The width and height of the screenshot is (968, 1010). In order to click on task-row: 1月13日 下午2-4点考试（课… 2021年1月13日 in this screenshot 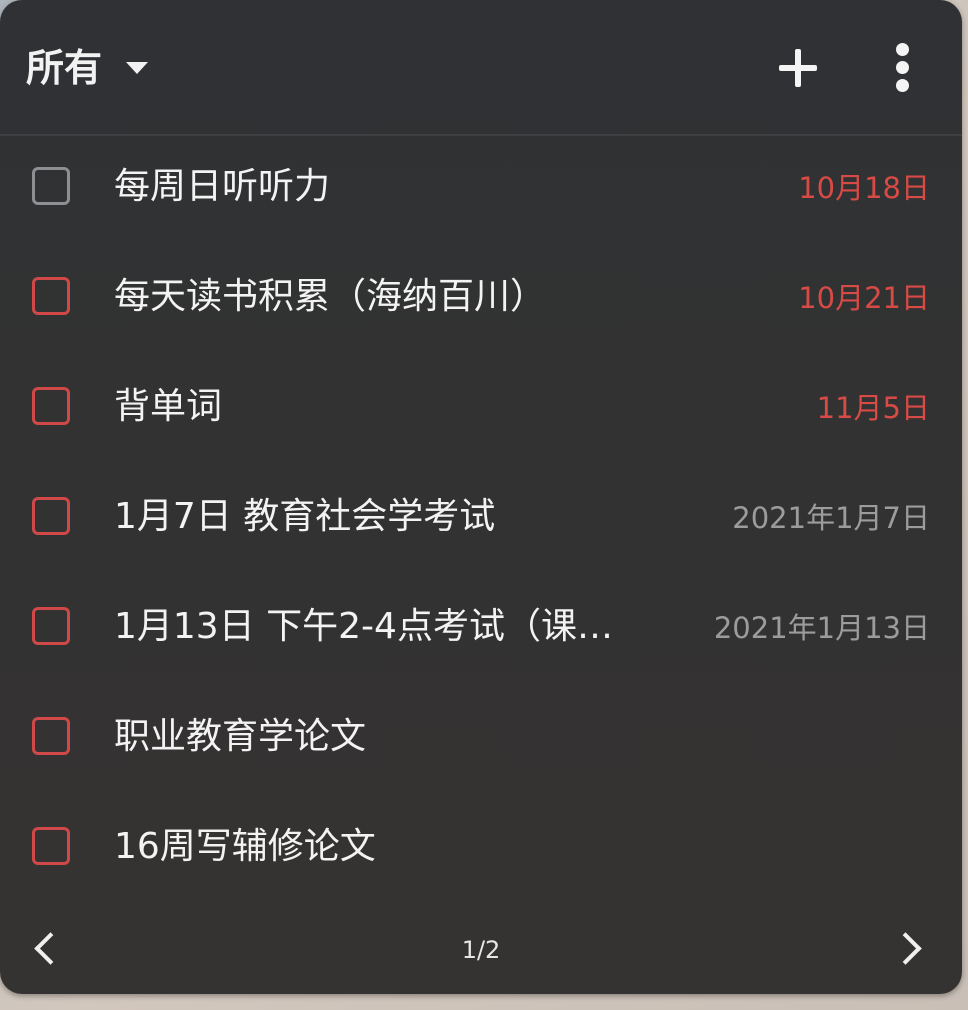, I will do `click(481, 629)`.